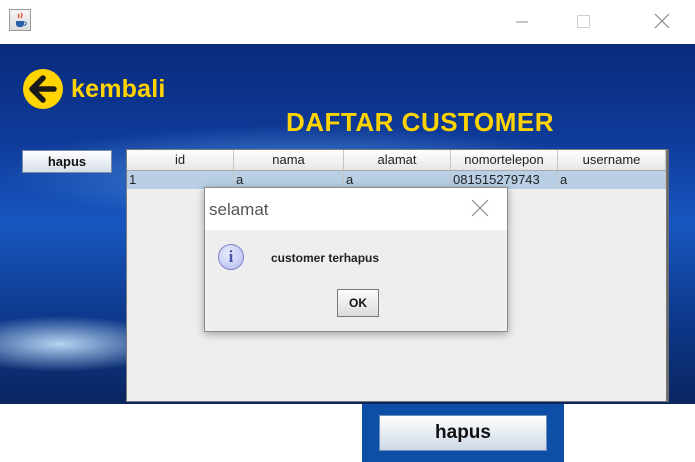 The width and height of the screenshot is (695, 462). I want to click on page-title: DAFTAR CUSTOMER, so click(420, 122).